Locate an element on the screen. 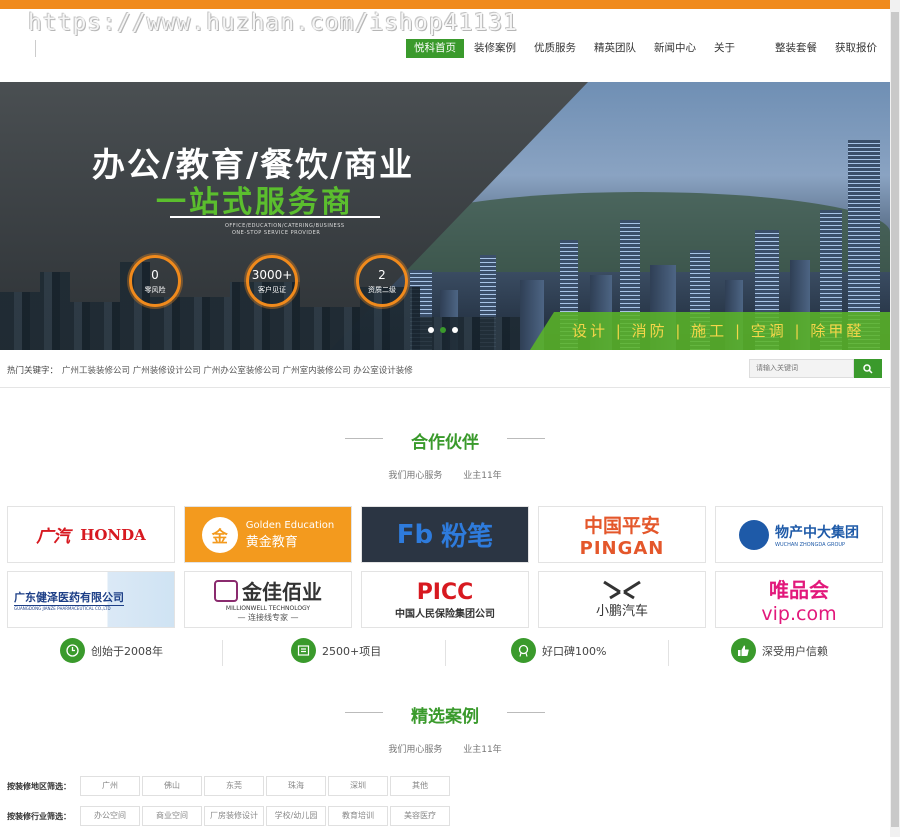  stat-label: 资质二级 is located at coordinates (382, 290).